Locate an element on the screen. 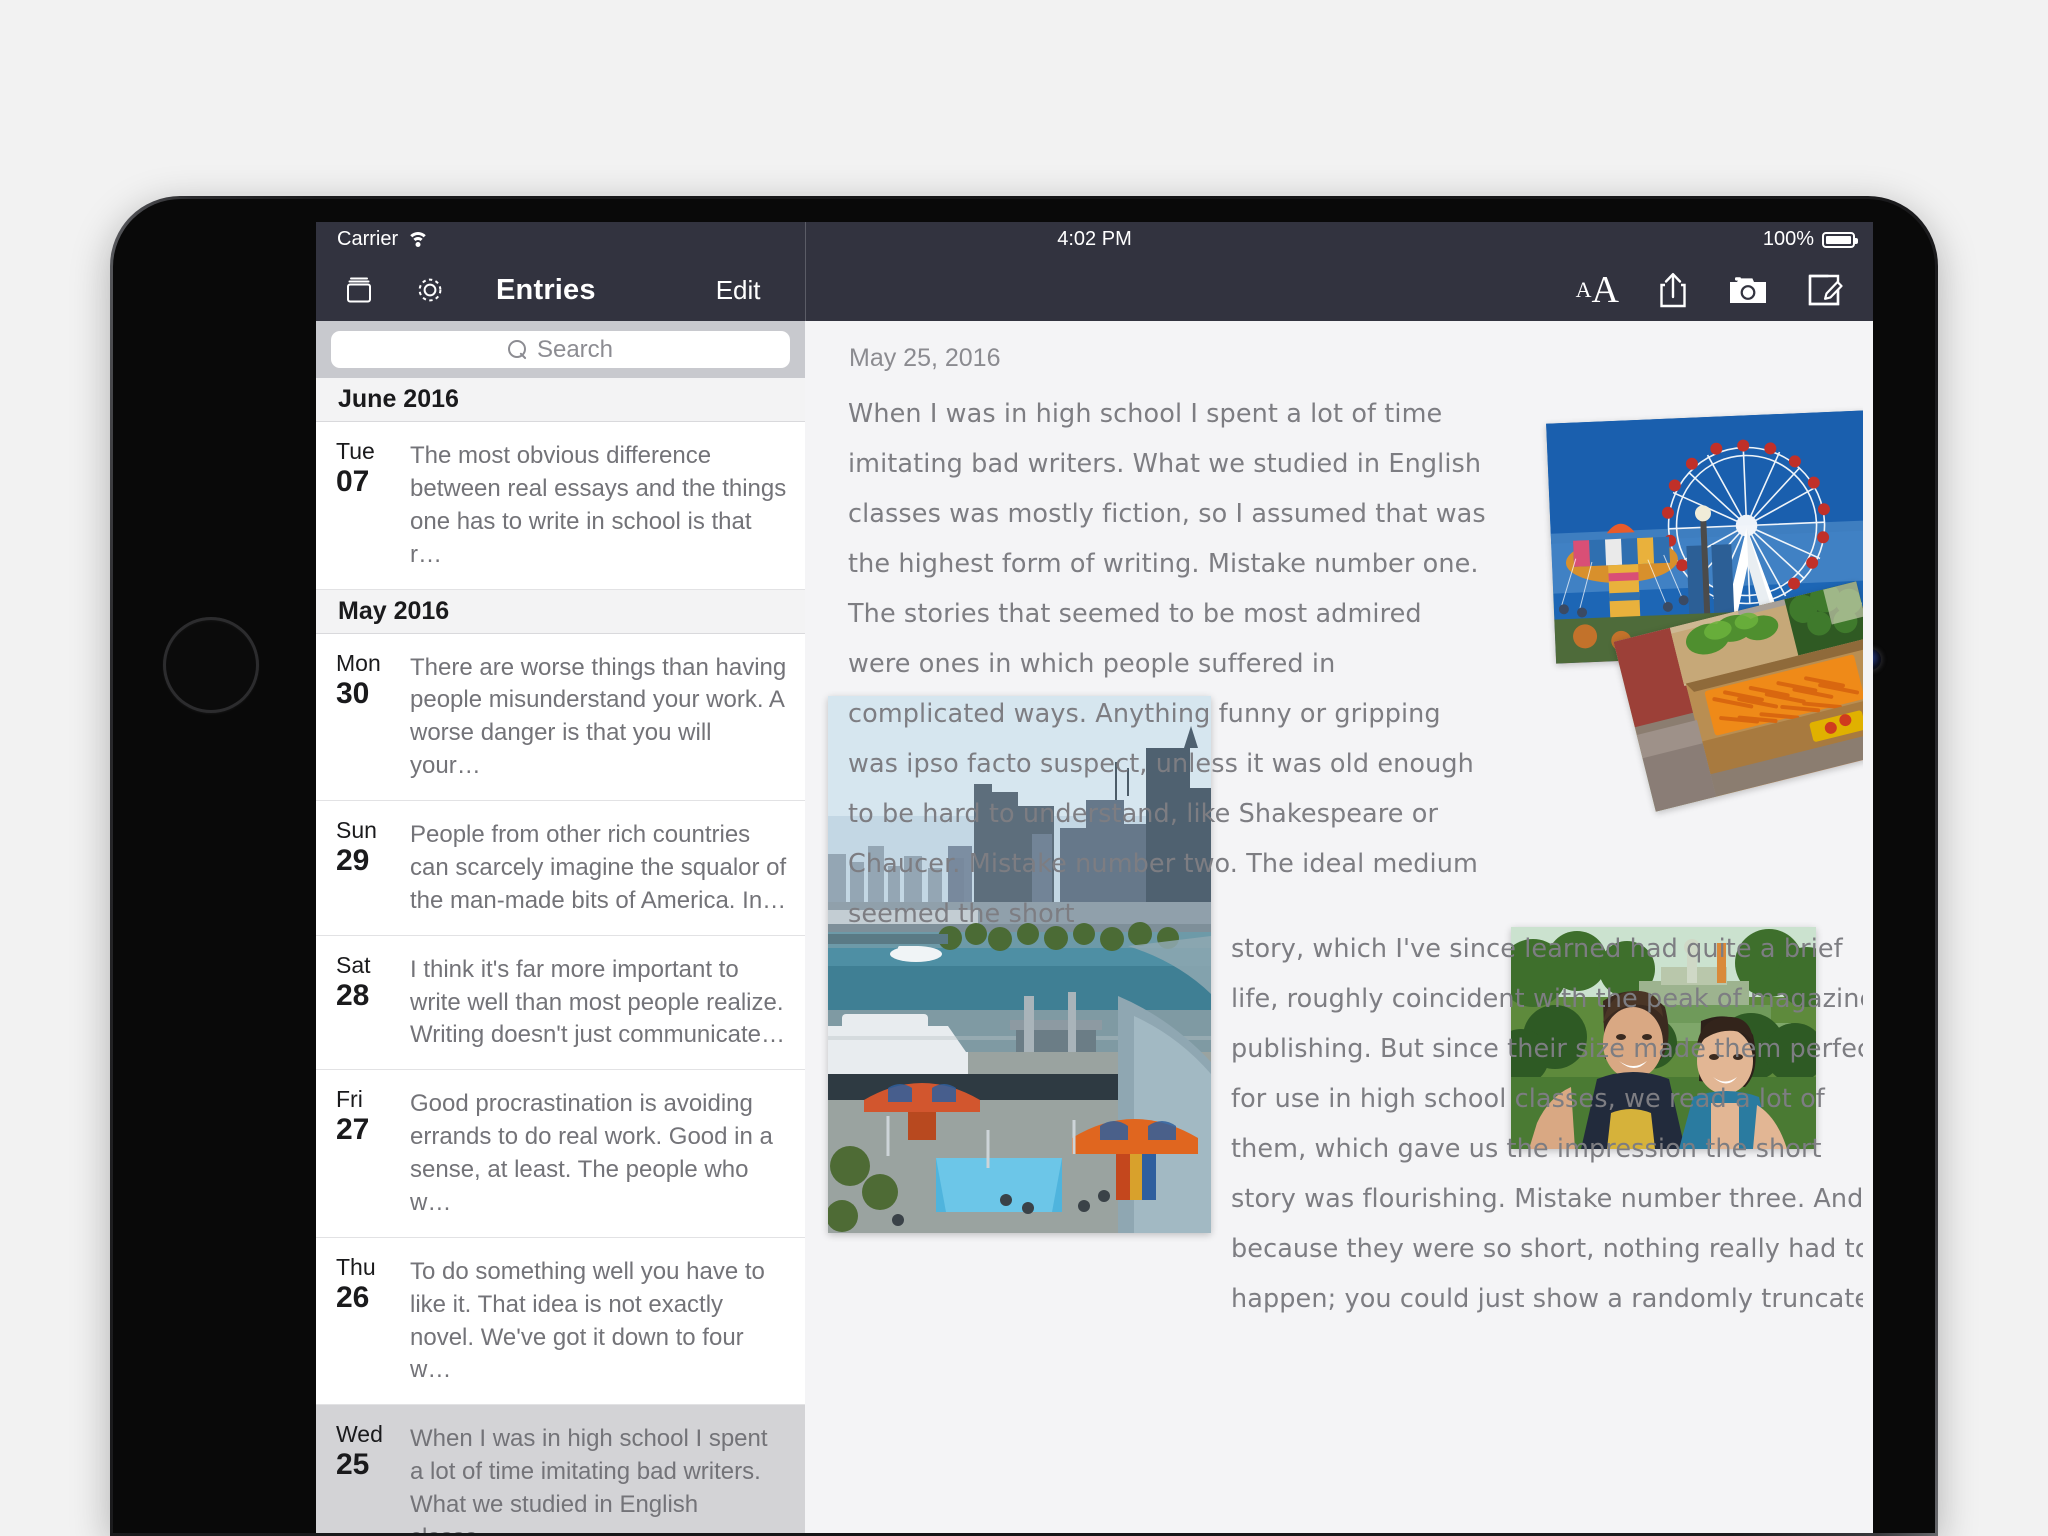  entry-date-block: Thu 26 is located at coordinates (370, 1321).